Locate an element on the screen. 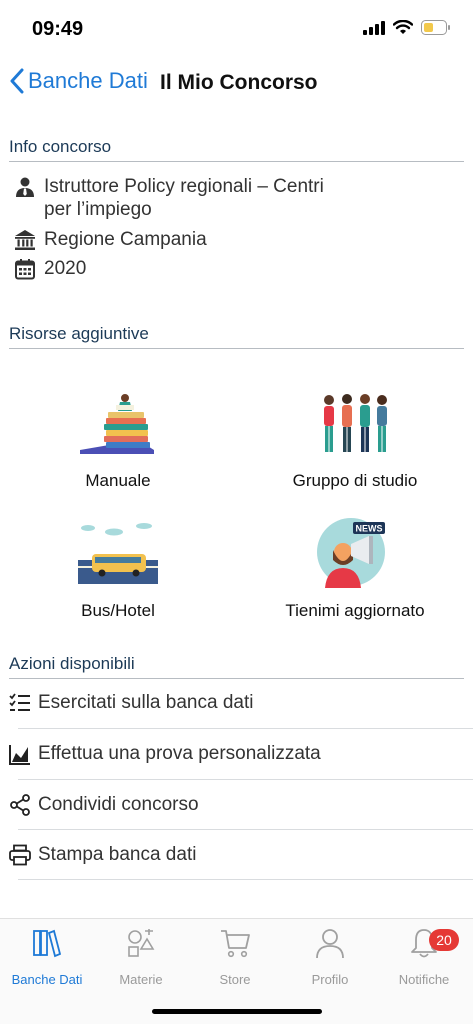 The image size is (473, 1024). resource-manuale: Manuale is located at coordinates (118, 441).